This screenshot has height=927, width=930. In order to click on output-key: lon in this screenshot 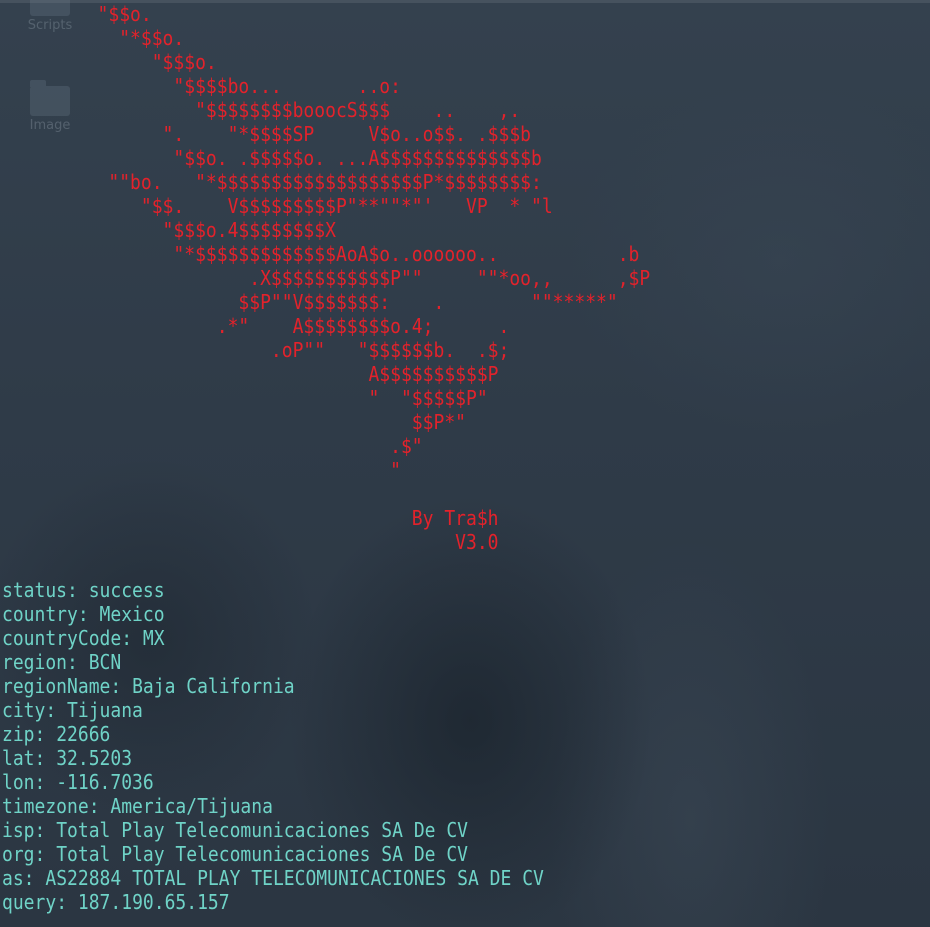, I will do `click(18, 782)`.